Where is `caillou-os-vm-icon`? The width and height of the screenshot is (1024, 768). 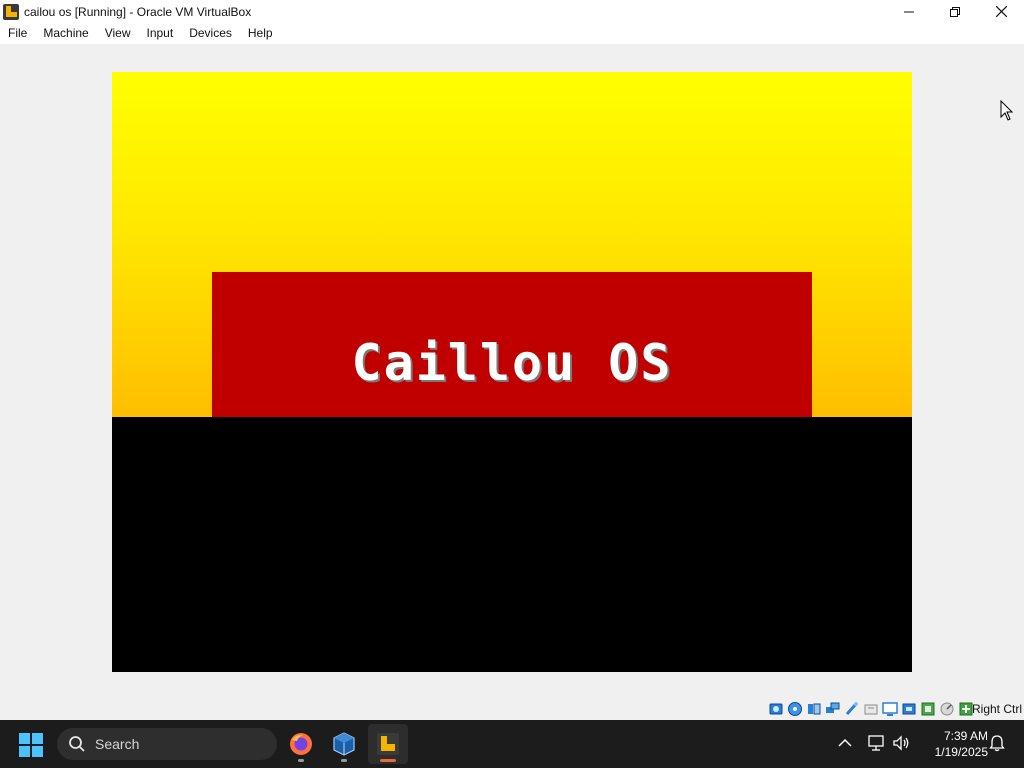
caillou-os-vm-icon is located at coordinates (388, 744).